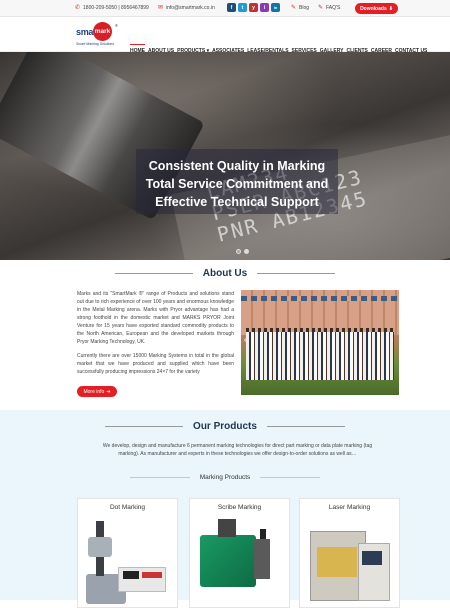 Image resolution: width=450 pixels, height=608 pixels. What do you see at coordinates (262, 559) in the screenshot?
I see `machine-side-unit` at bounding box center [262, 559].